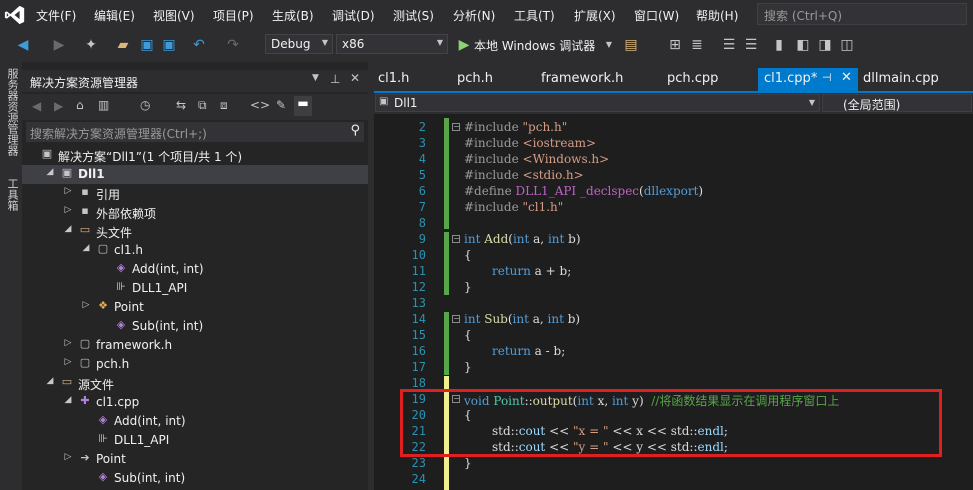  Describe the element at coordinates (862, 14) in the screenshot. I see `quick-search-input: 搜索 (Ctrl+Q)` at that location.